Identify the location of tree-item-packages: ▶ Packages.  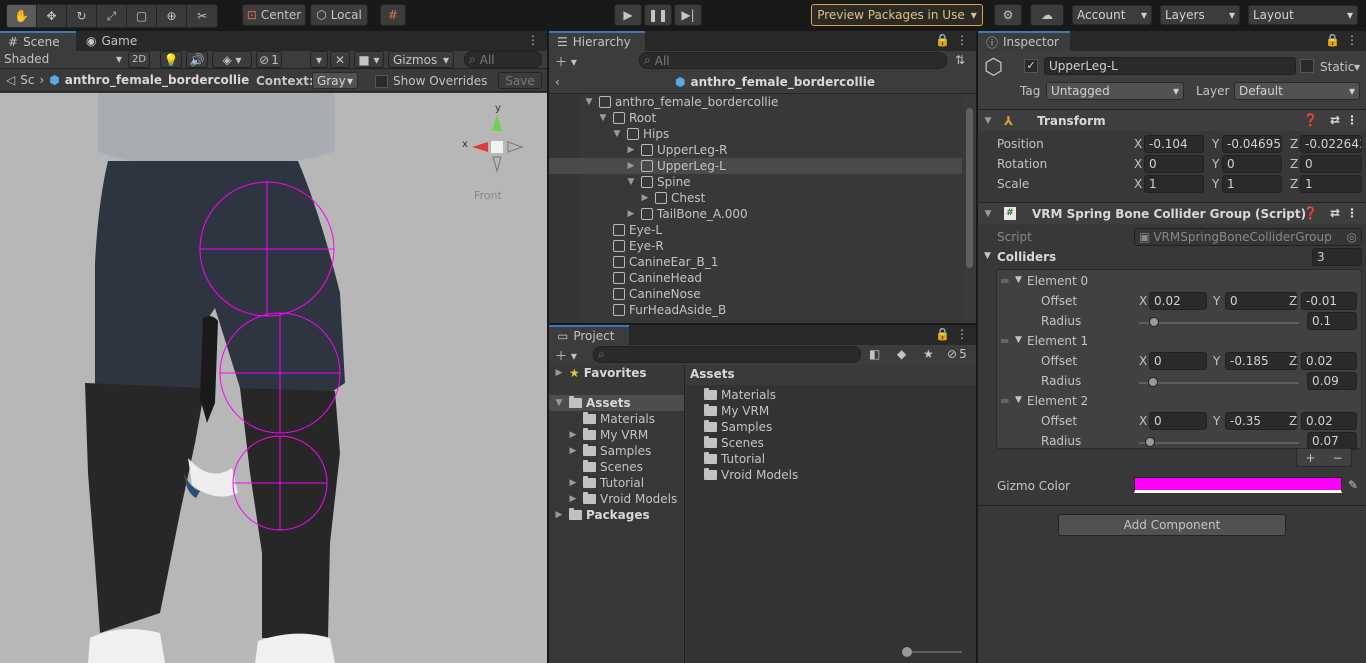
(601, 515).